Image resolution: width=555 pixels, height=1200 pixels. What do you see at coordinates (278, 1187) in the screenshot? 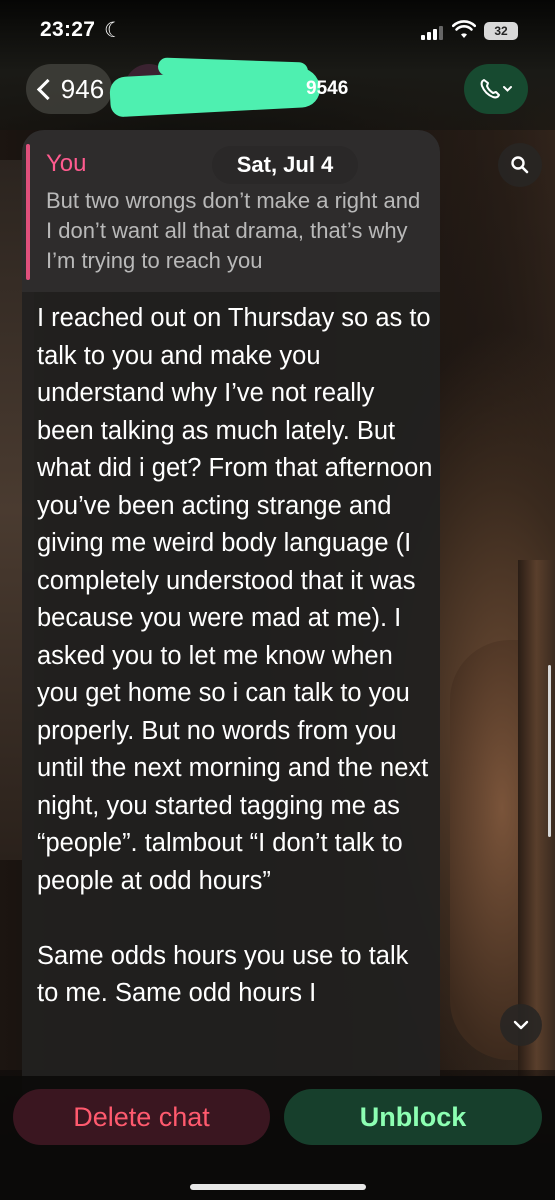
I see `home-indicator` at bounding box center [278, 1187].